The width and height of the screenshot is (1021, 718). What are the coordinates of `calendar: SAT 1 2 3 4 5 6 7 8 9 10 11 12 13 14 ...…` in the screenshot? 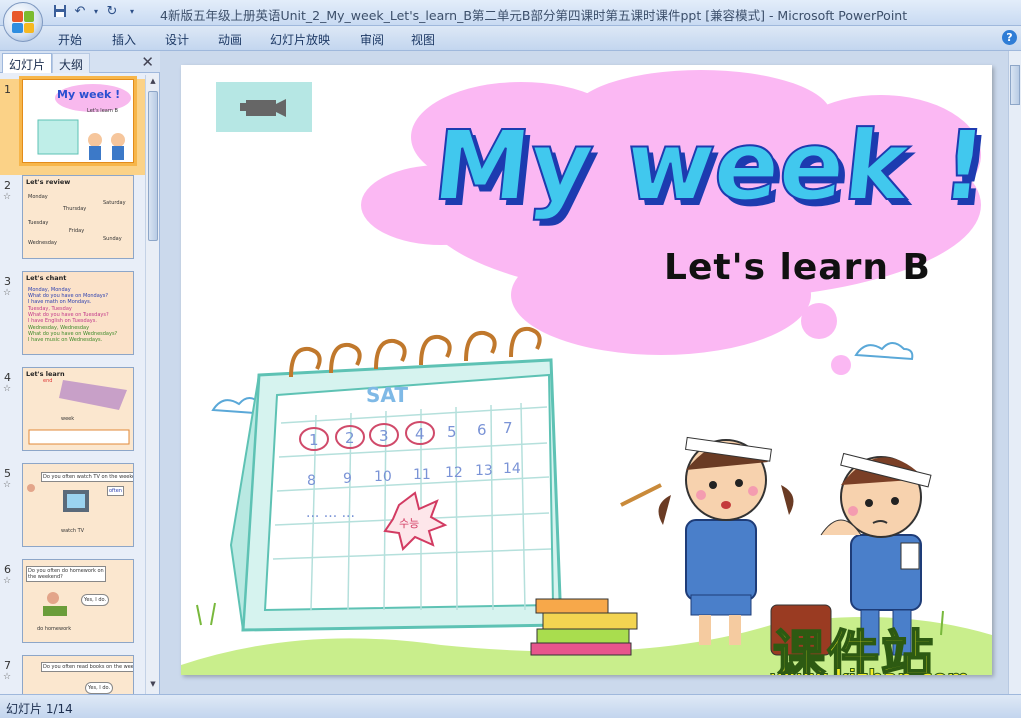 It's located at (396, 479).